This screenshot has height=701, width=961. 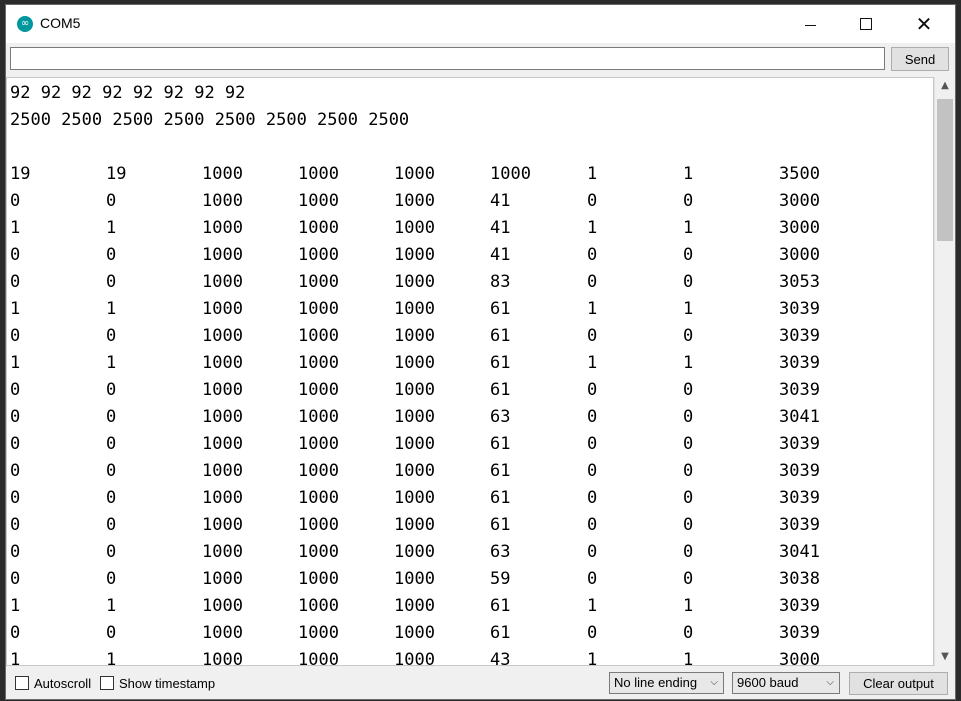 I want to click on line-ending-value: No line ending, so click(x=656, y=682).